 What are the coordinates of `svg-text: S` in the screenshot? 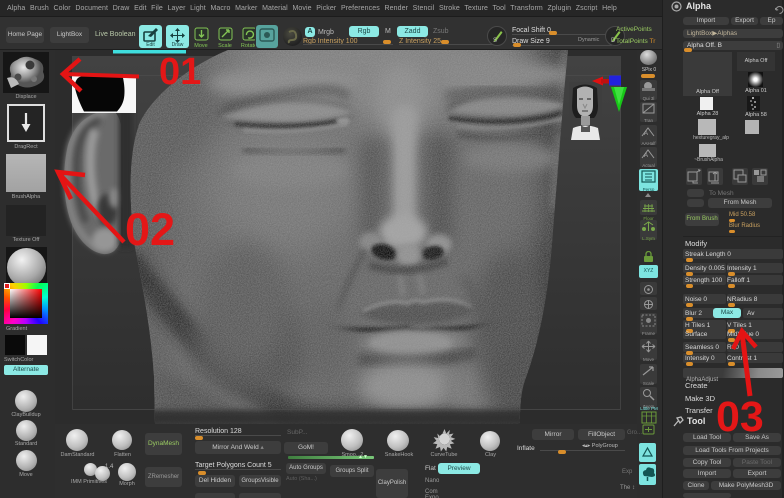 It's located at (495, 41).